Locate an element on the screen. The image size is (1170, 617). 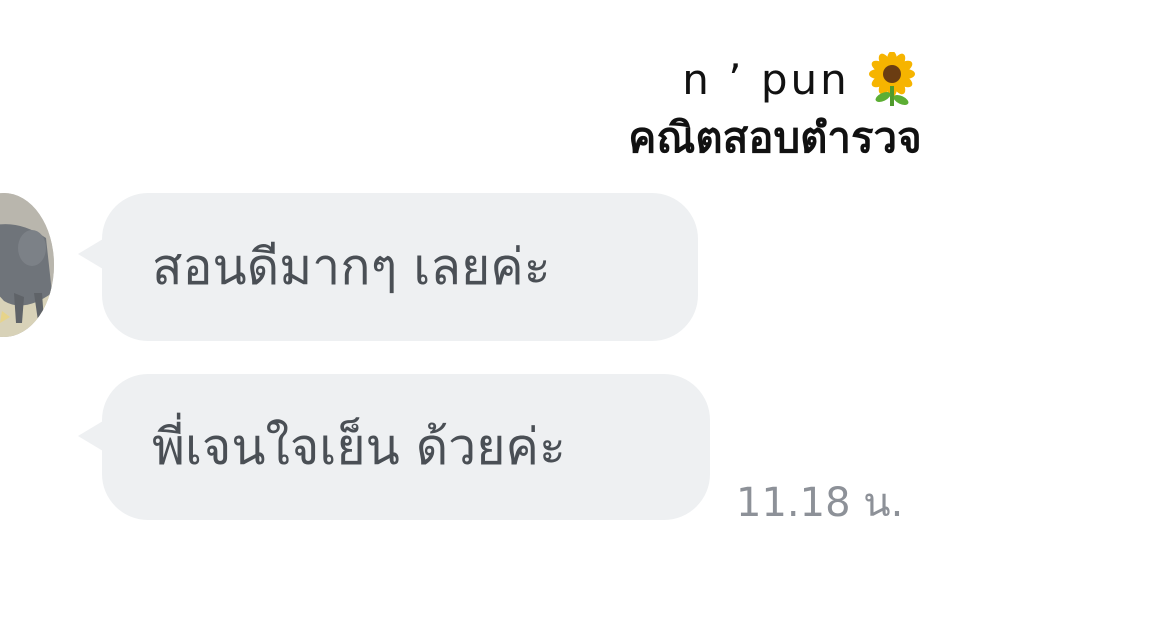
overlay-caption: n ’ pun คณิตสอบตำรวจ is located at coordinates (780, 108).